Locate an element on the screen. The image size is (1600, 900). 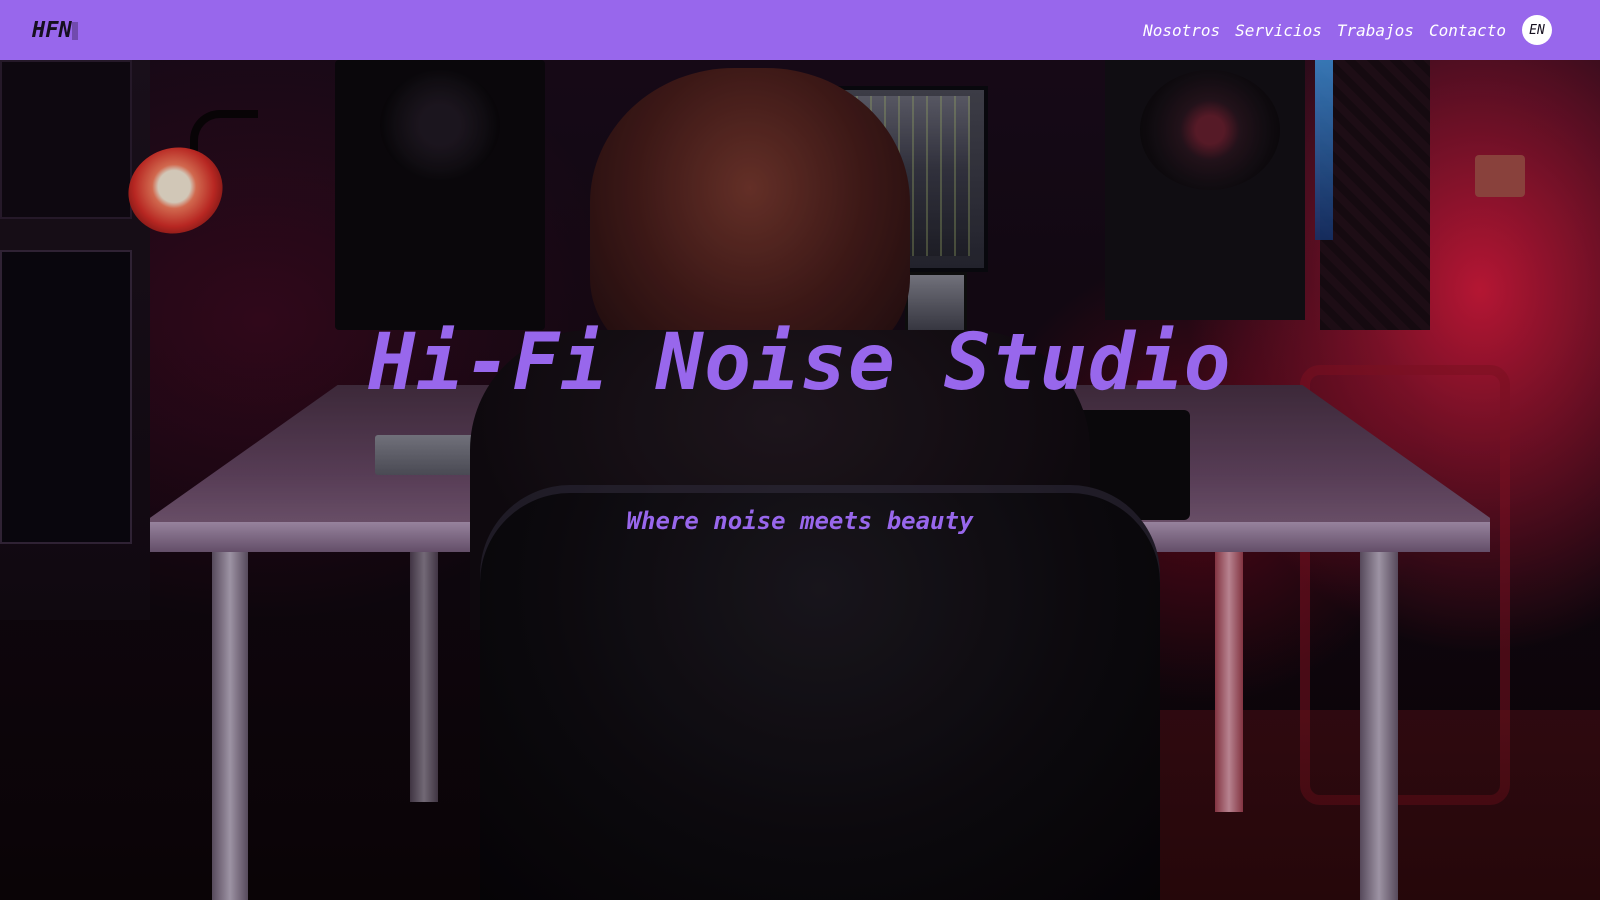
nav-link-nosotros: Nosotros is located at coordinates (1181, 30).